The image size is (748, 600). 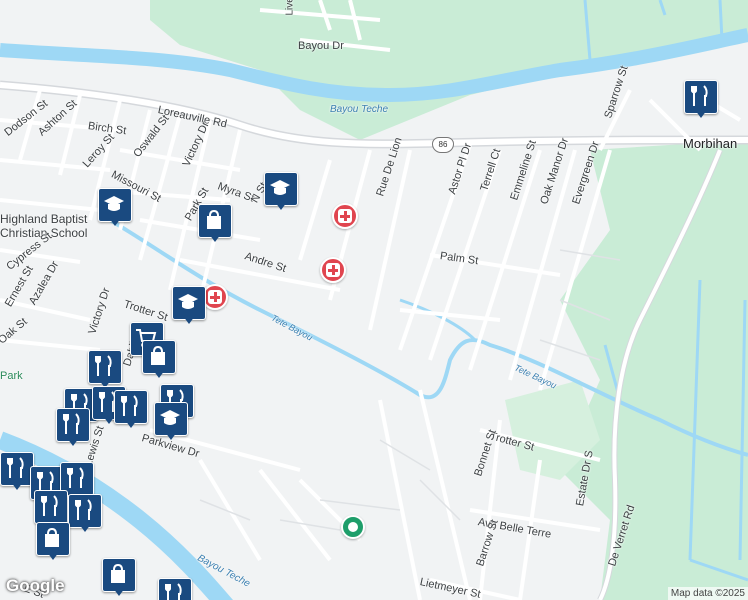 What do you see at coordinates (290, 8) in the screenshot?
I see `street-label-live: Live` at bounding box center [290, 8].